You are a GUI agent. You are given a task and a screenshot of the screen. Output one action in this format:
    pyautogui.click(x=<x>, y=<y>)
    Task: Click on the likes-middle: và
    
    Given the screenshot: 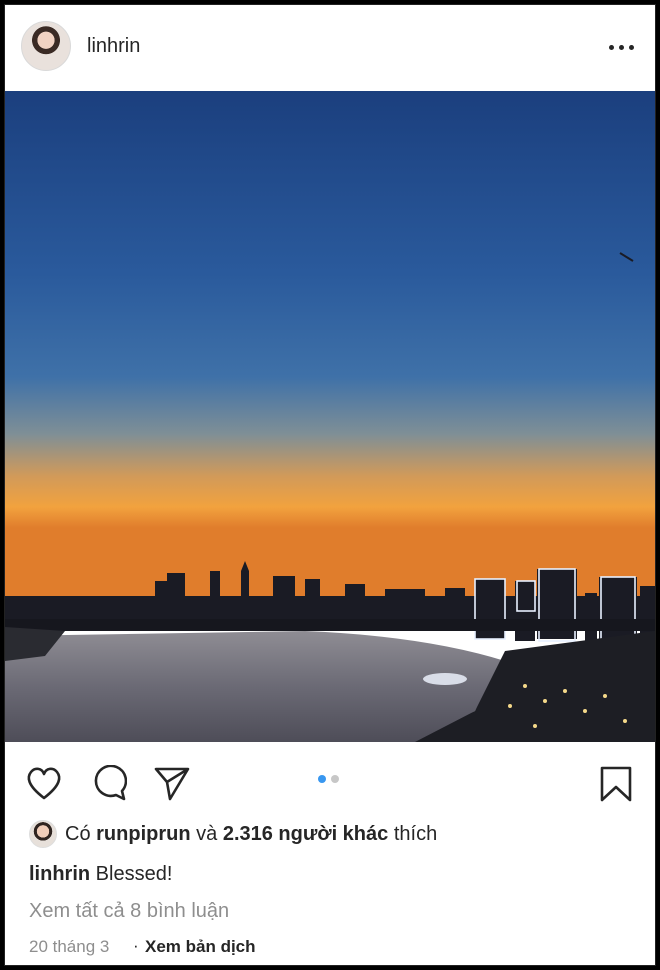 What is the action you would take?
    pyautogui.click(x=207, y=834)
    